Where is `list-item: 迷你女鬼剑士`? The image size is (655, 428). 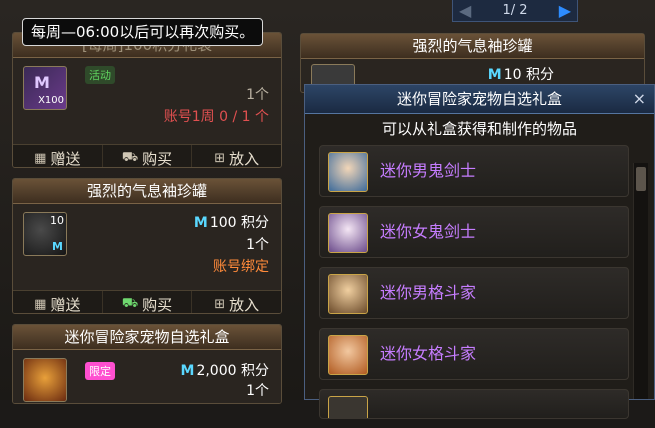 list-item: 迷你女鬼剑士 is located at coordinates (474, 232).